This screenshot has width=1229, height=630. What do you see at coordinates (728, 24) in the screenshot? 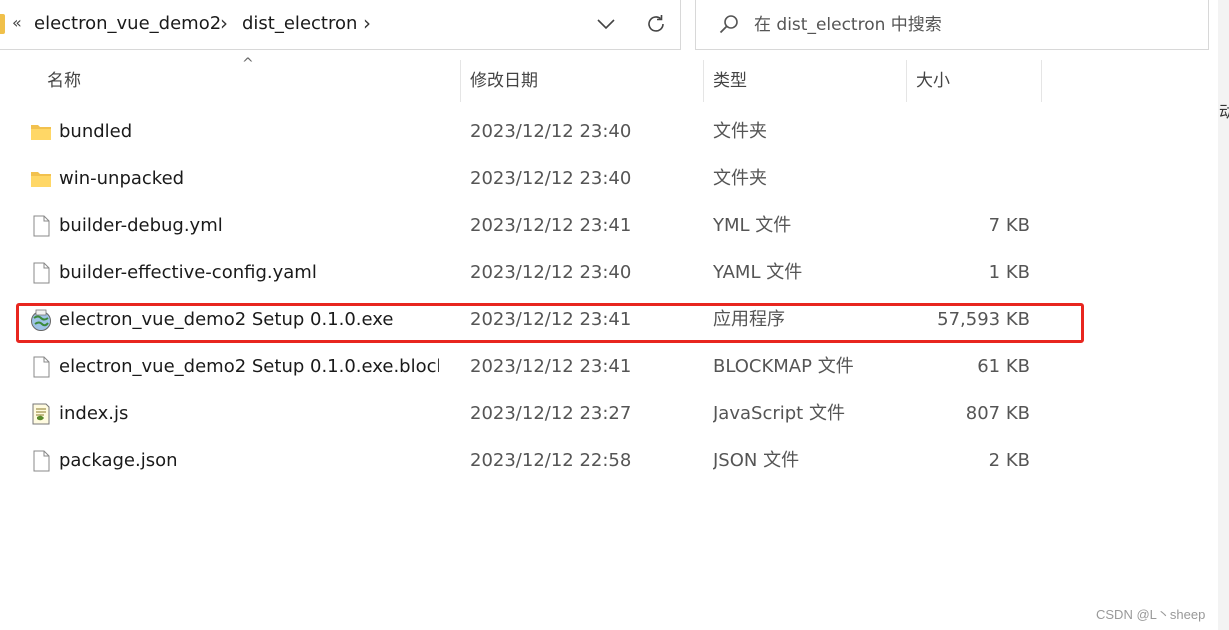
I see `search-icon` at bounding box center [728, 24].